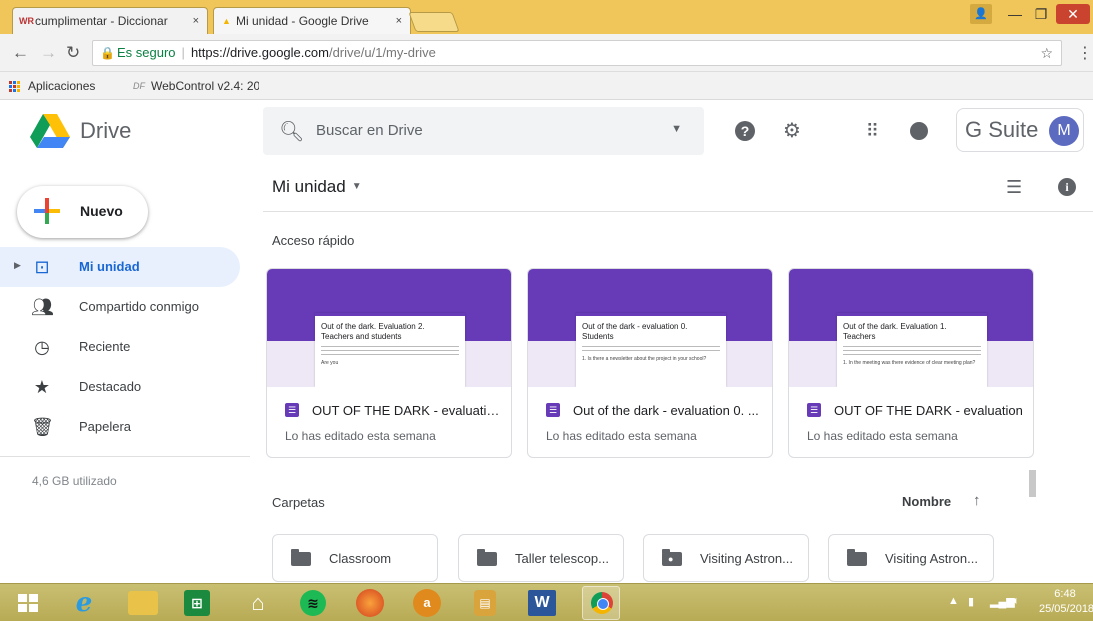 This screenshot has width=1093, height=621. I want to click on url-host: https://drive.google.com, so click(259, 52).